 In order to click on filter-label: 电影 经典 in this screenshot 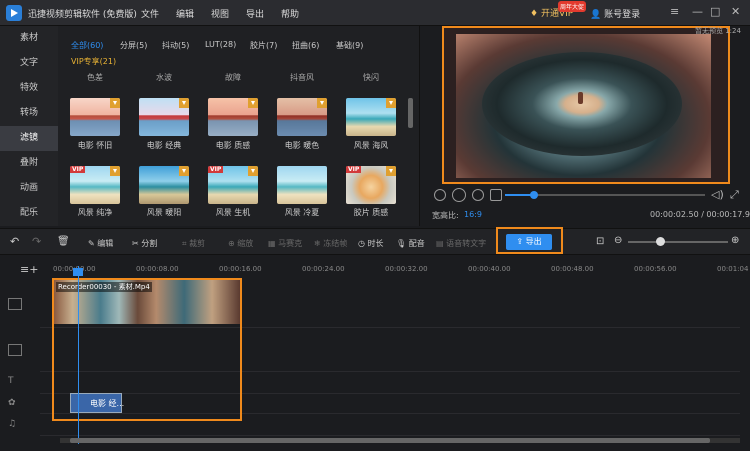, I will do `click(164, 145)`.